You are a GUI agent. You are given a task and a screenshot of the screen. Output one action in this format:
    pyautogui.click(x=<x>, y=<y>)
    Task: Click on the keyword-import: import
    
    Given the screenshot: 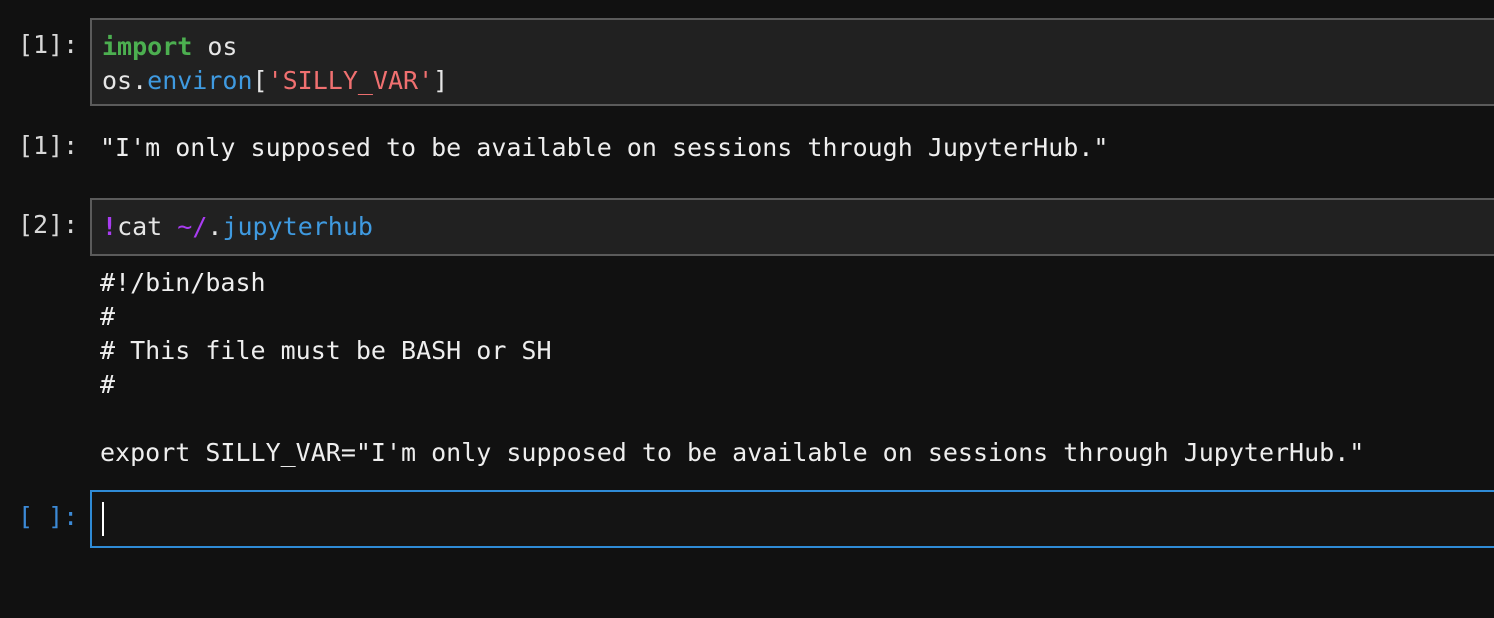 What is the action you would take?
    pyautogui.click(x=147, y=46)
    